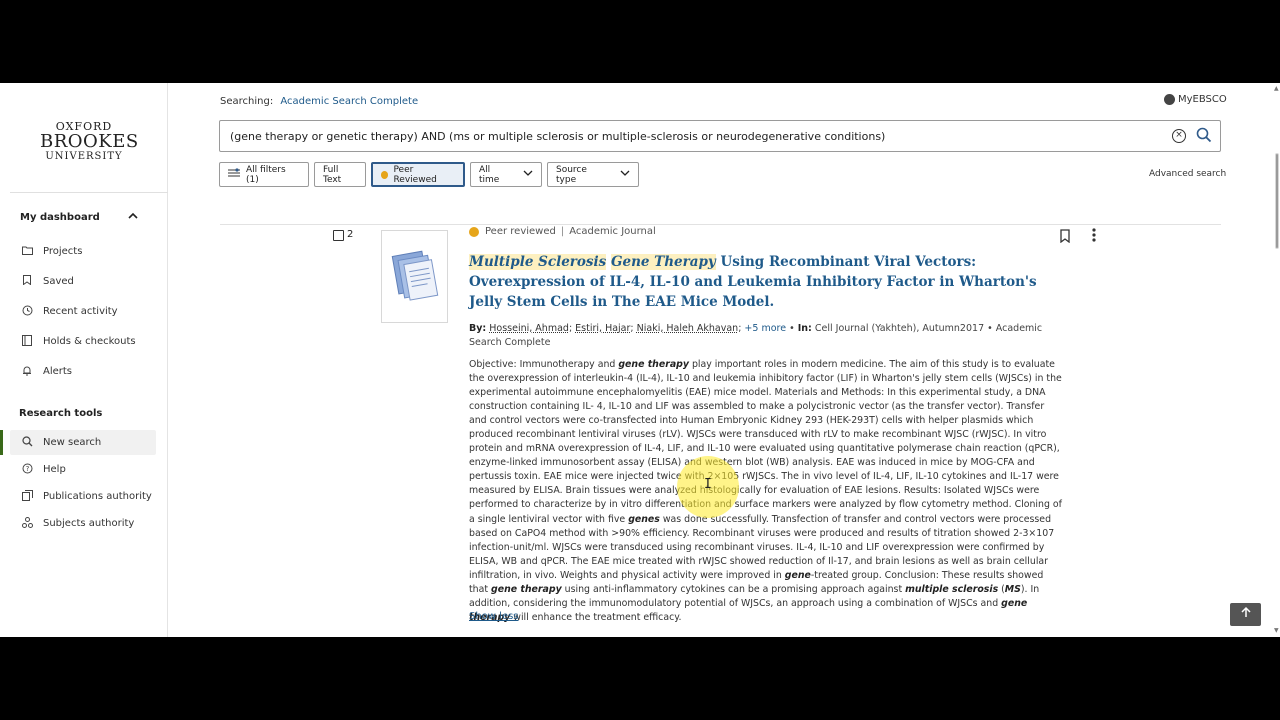 This screenshot has width=1280, height=720. What do you see at coordinates (478, 328) in the screenshot?
I see `by-label: By:` at bounding box center [478, 328].